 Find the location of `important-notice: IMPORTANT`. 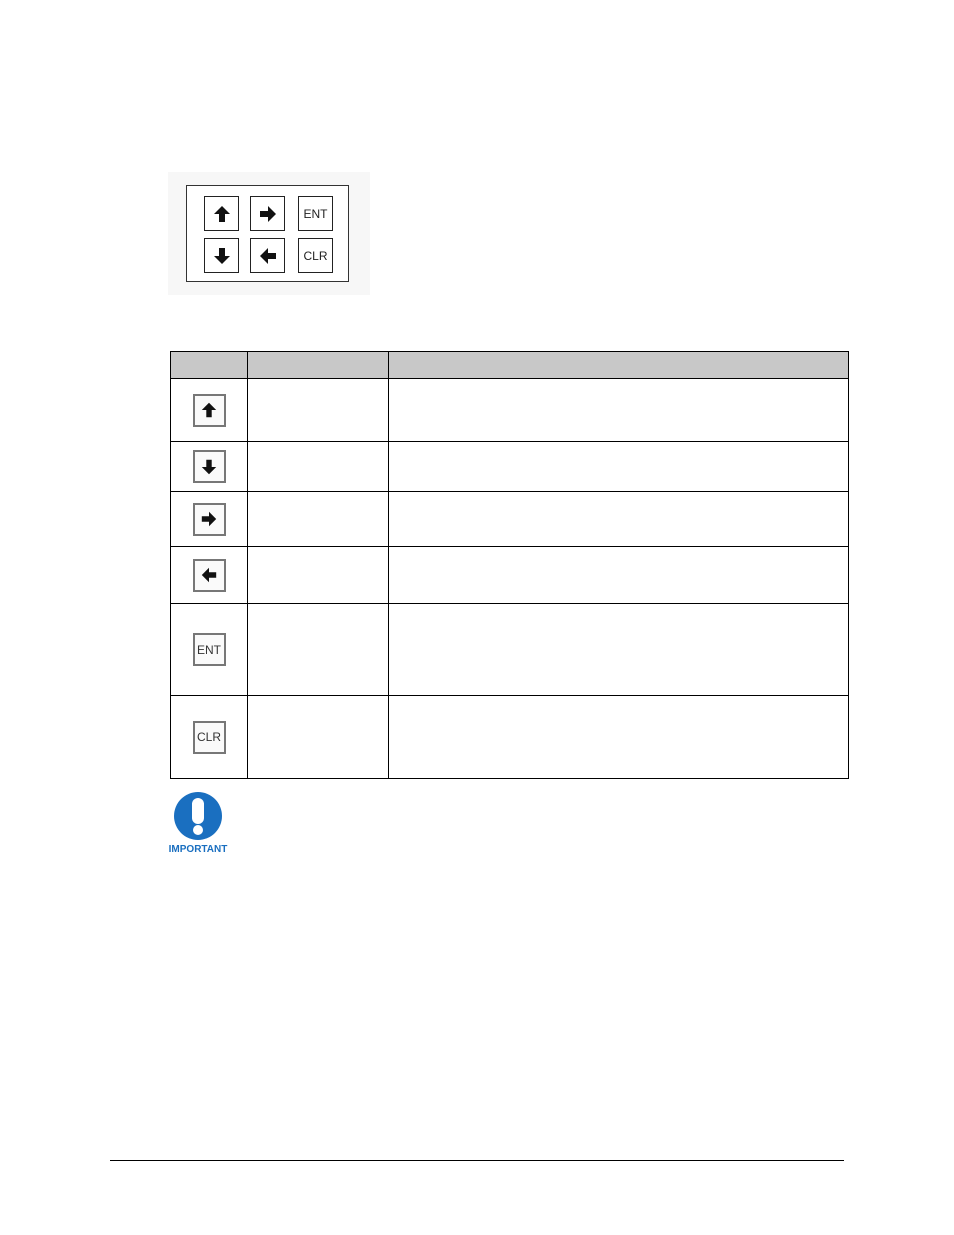

important-notice: IMPORTANT is located at coordinates (198, 823).